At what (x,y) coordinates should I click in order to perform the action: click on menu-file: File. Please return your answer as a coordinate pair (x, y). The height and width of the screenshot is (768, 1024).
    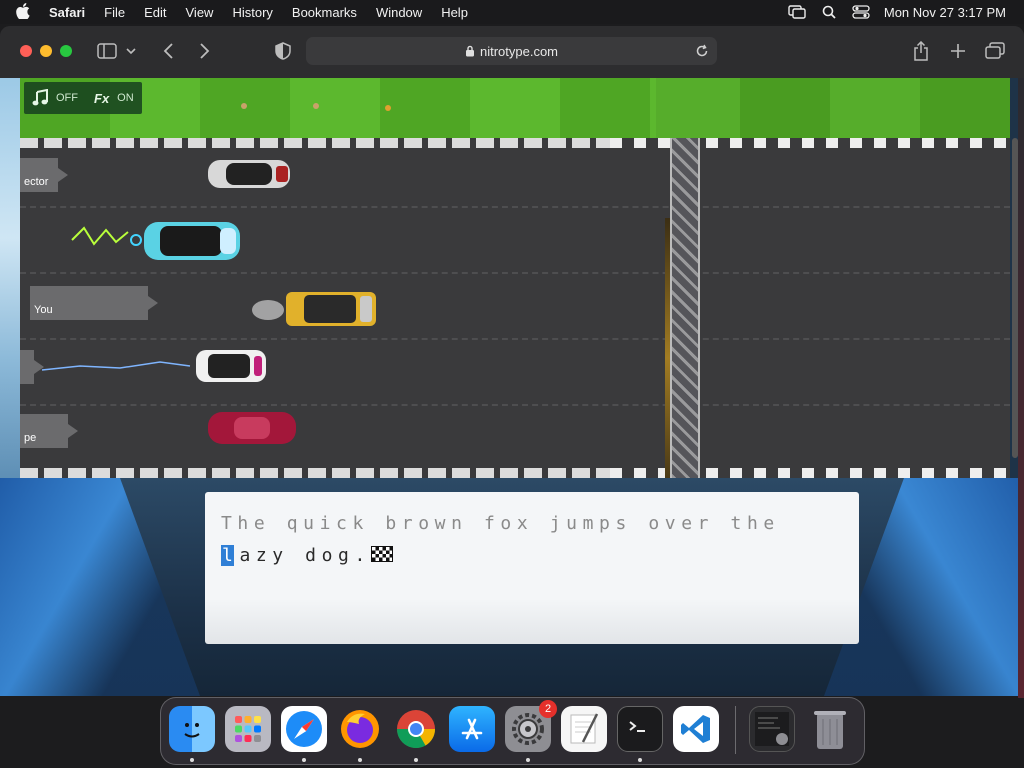
    Looking at the image, I should click on (114, 12).